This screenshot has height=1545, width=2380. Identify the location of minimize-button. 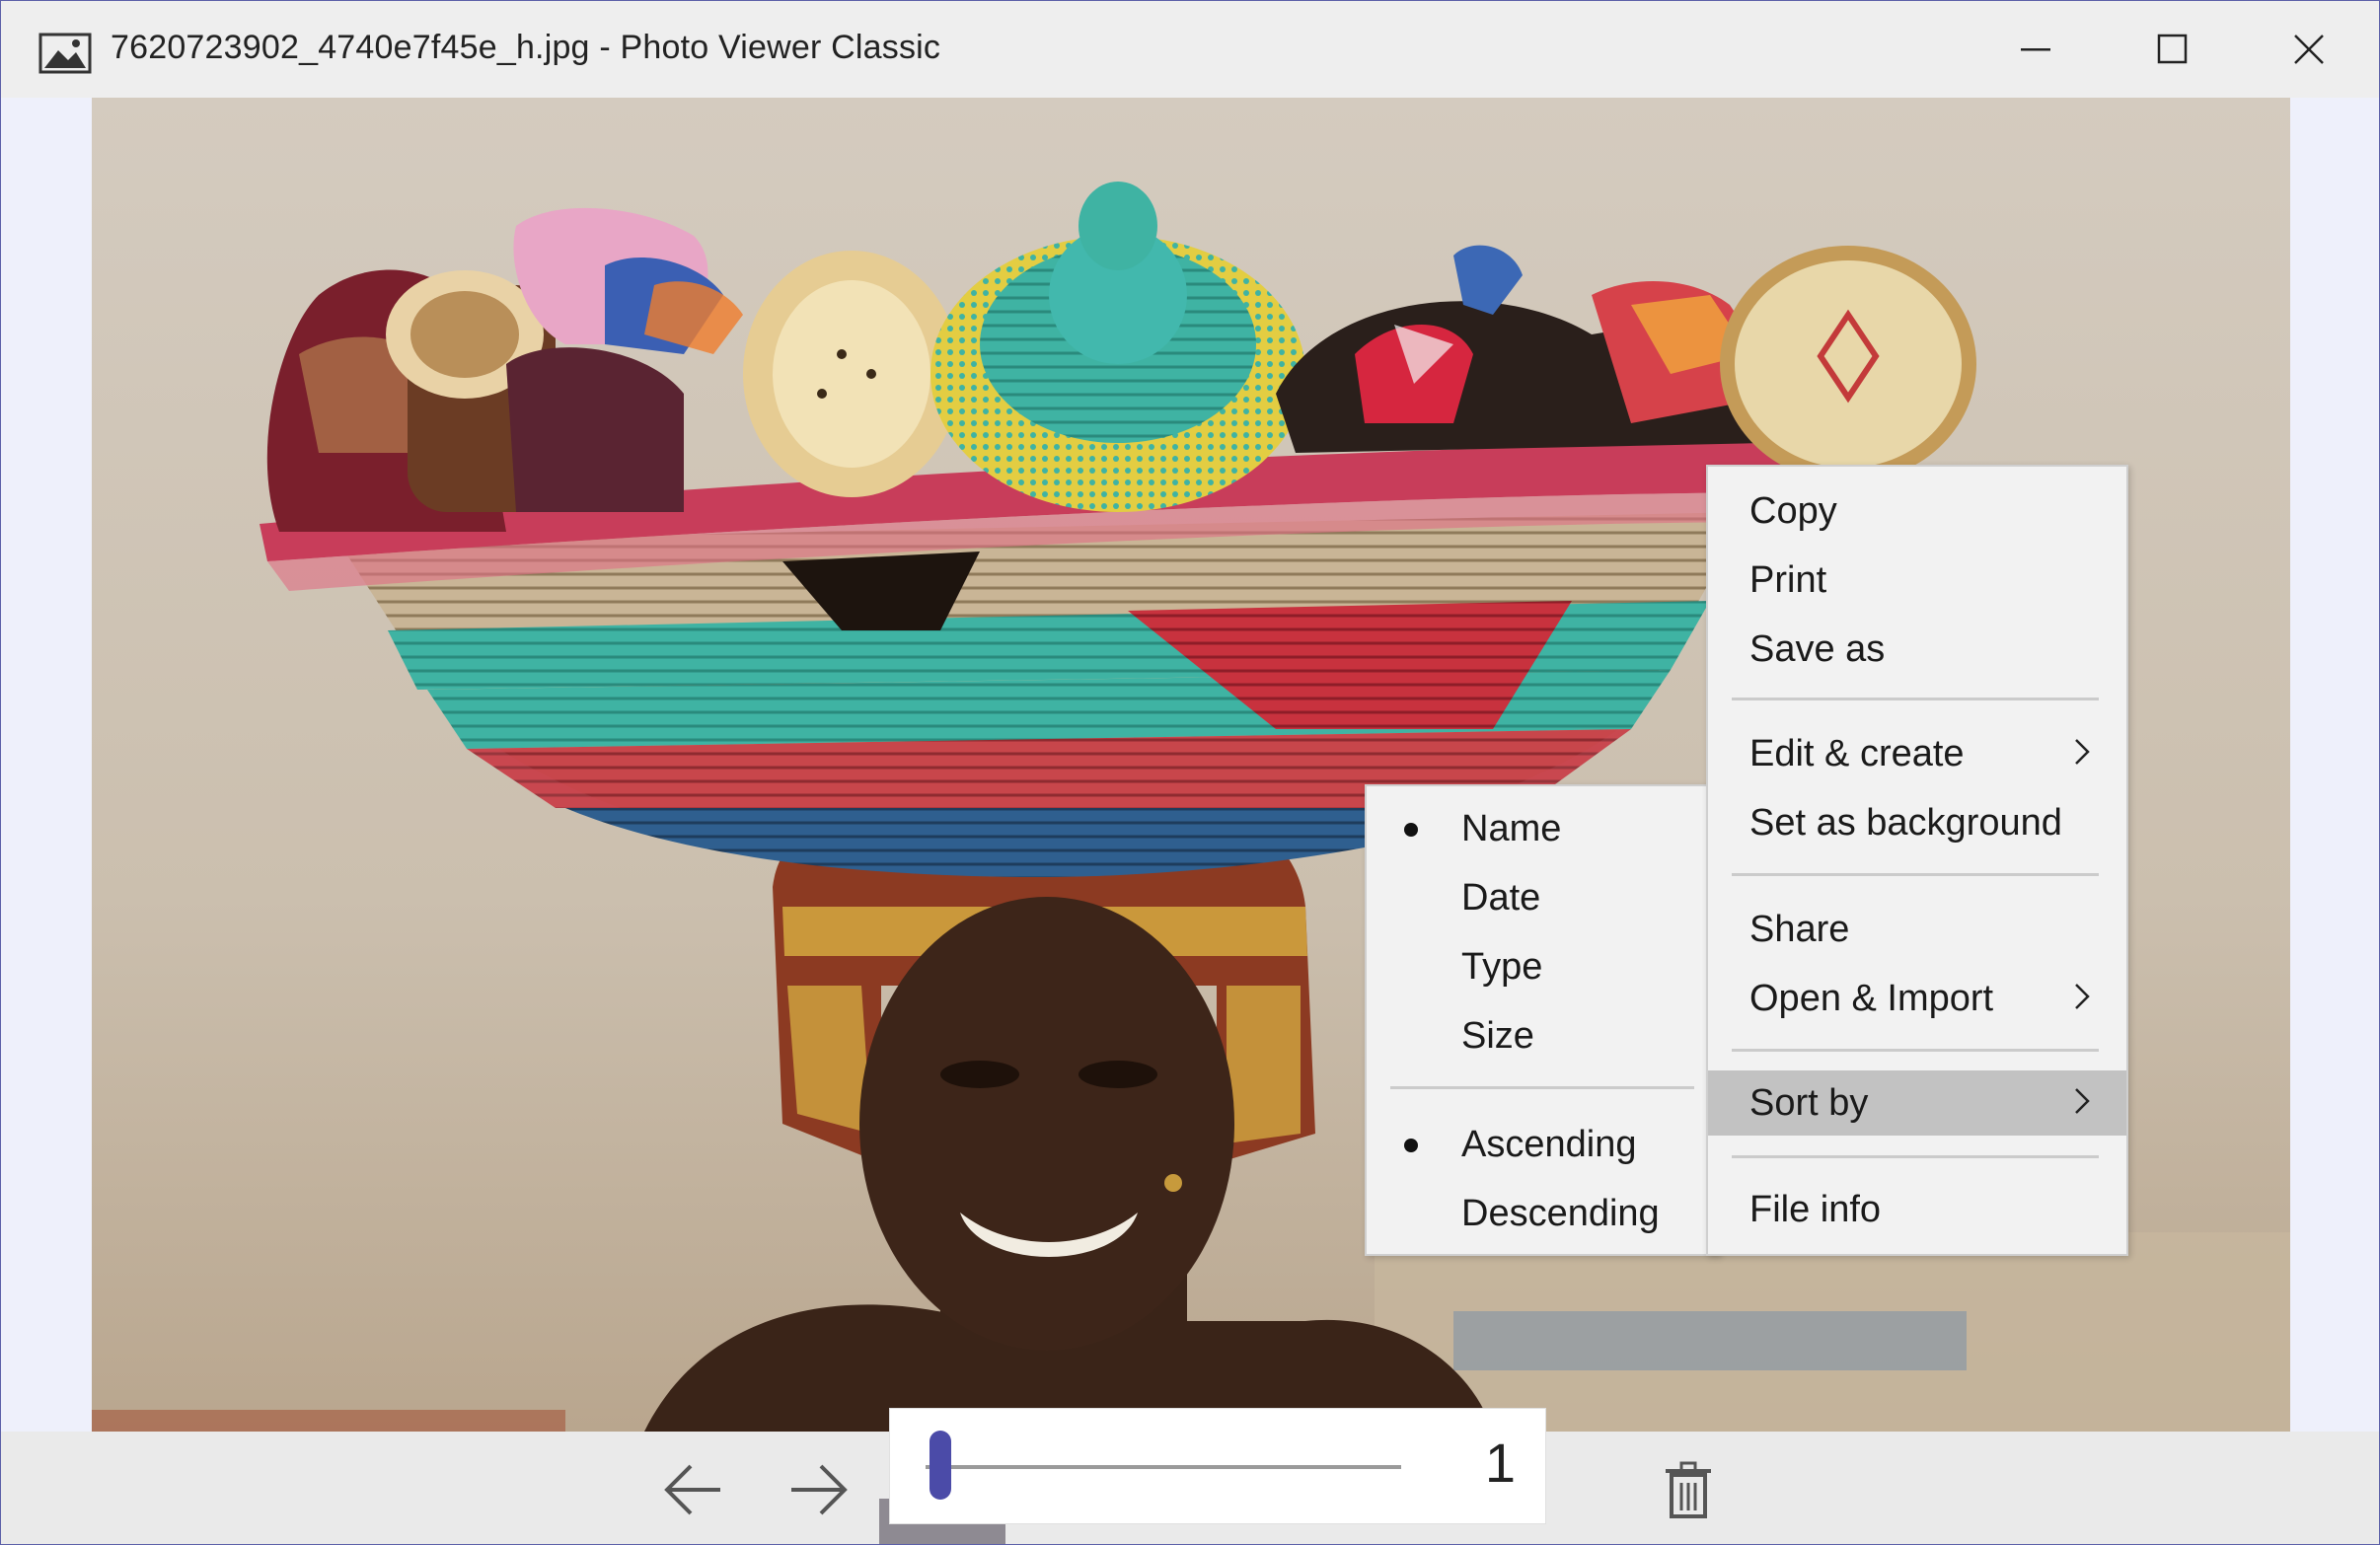
(2037, 49).